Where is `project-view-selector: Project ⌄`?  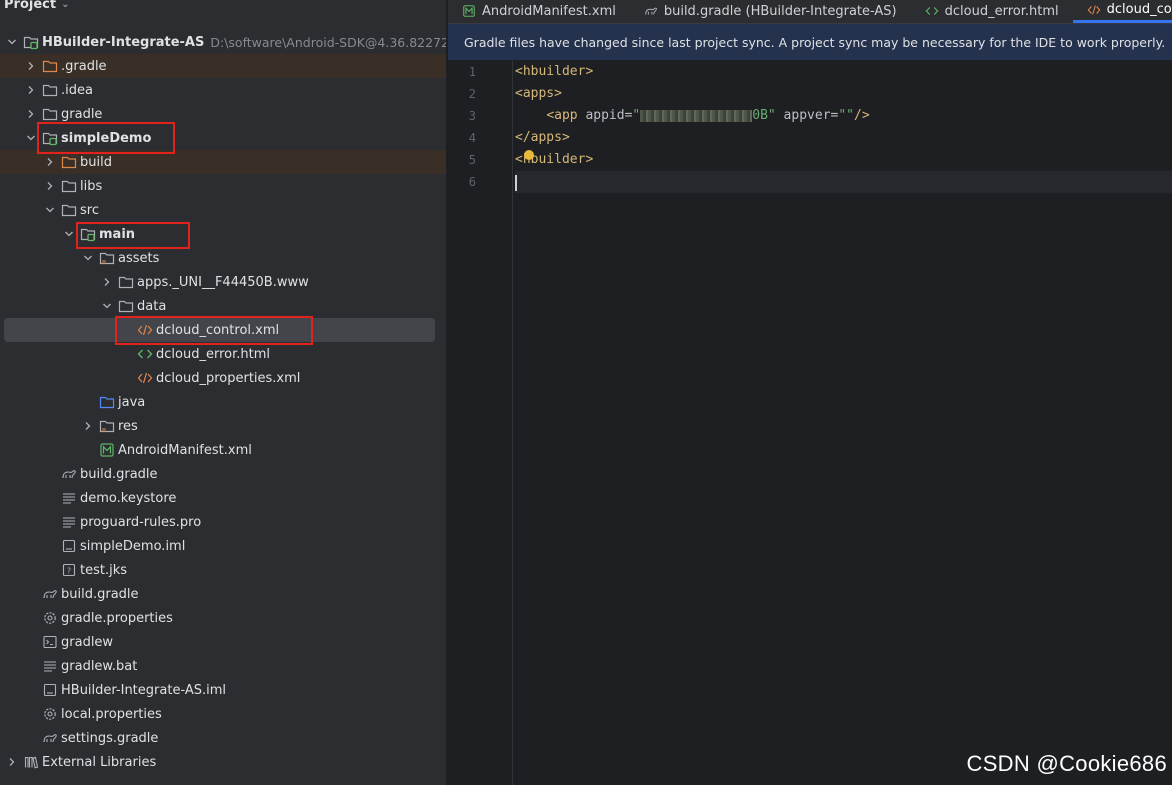 project-view-selector: Project ⌄ is located at coordinates (223, 6).